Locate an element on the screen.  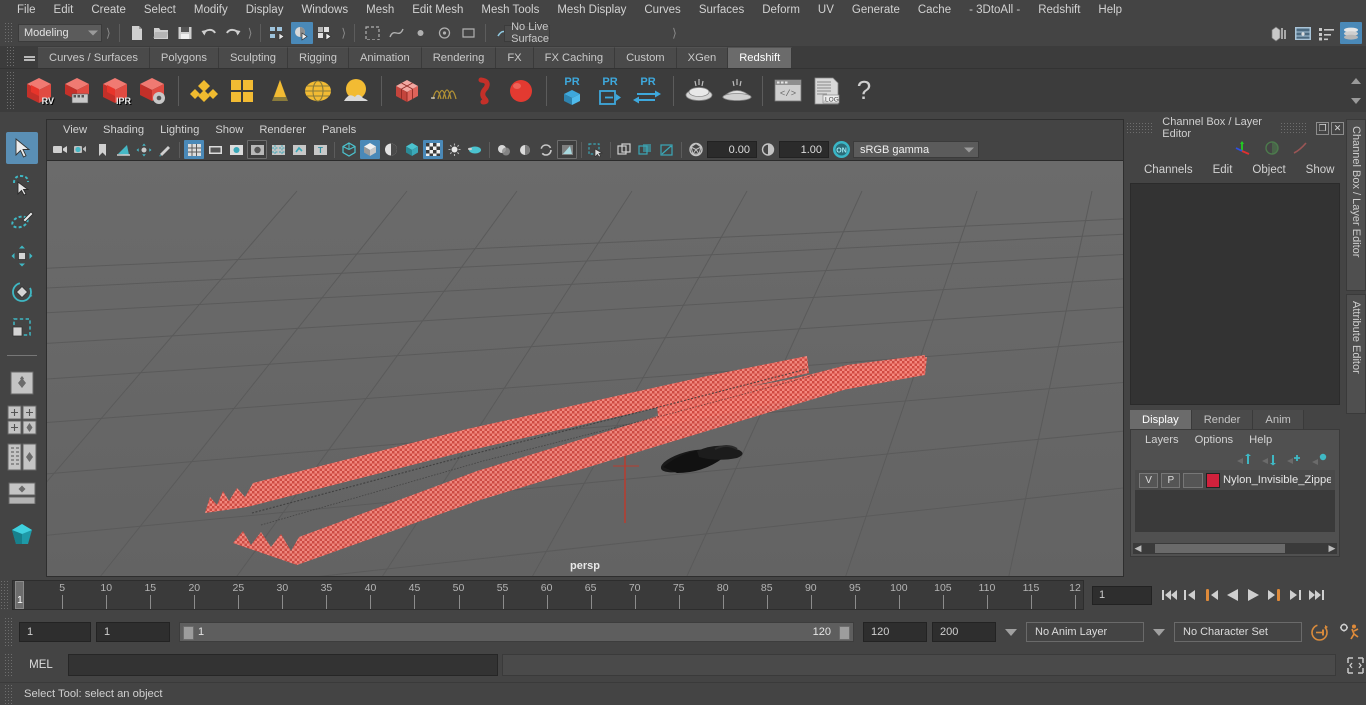
channel-menu-channels: Channels is located at coordinates (1168, 170).